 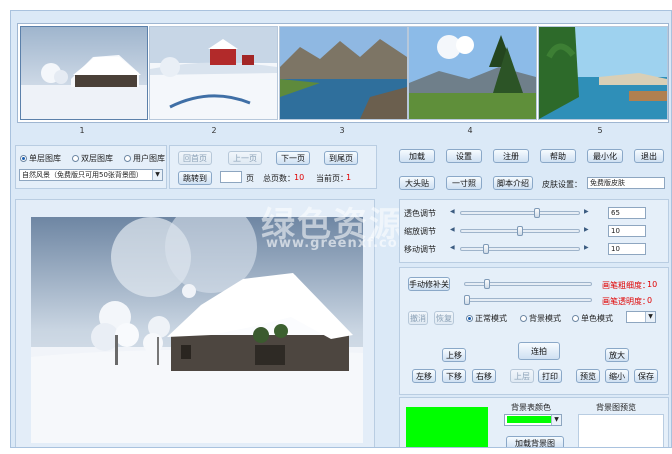 I want to click on thumbnail-number: 3, so click(x=342, y=130).